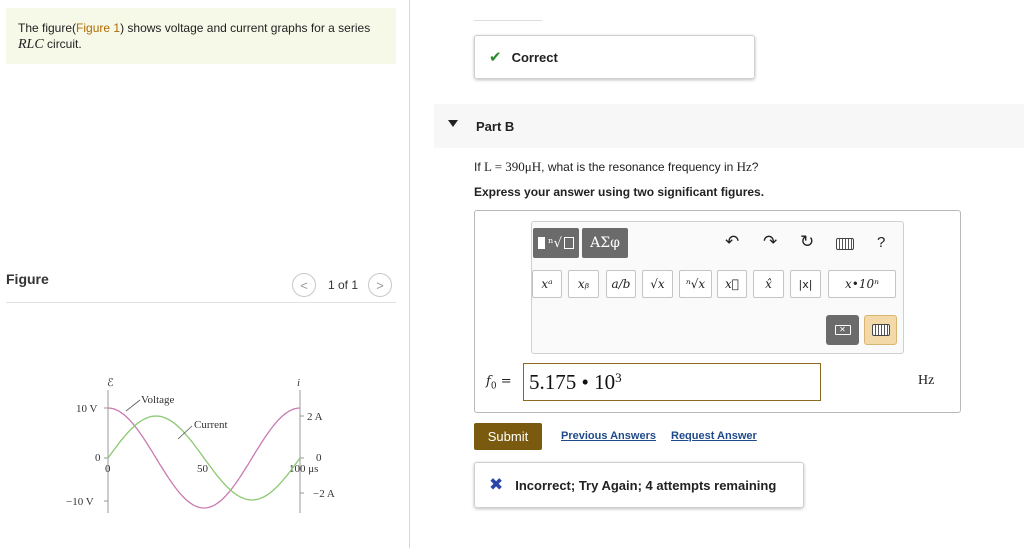 The image size is (1024, 548). What do you see at coordinates (87, 409) in the screenshot?
I see `left-label-top: 10 V` at bounding box center [87, 409].